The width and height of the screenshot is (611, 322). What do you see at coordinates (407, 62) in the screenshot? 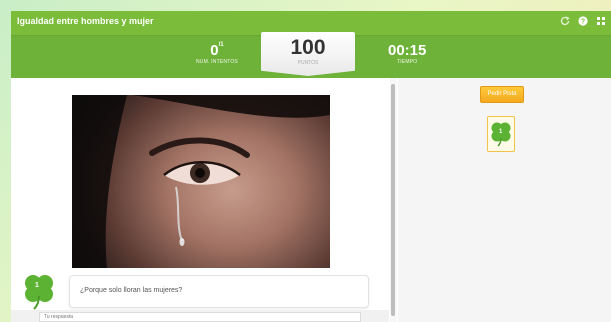
I see `time-label: TIEMPO` at bounding box center [407, 62].